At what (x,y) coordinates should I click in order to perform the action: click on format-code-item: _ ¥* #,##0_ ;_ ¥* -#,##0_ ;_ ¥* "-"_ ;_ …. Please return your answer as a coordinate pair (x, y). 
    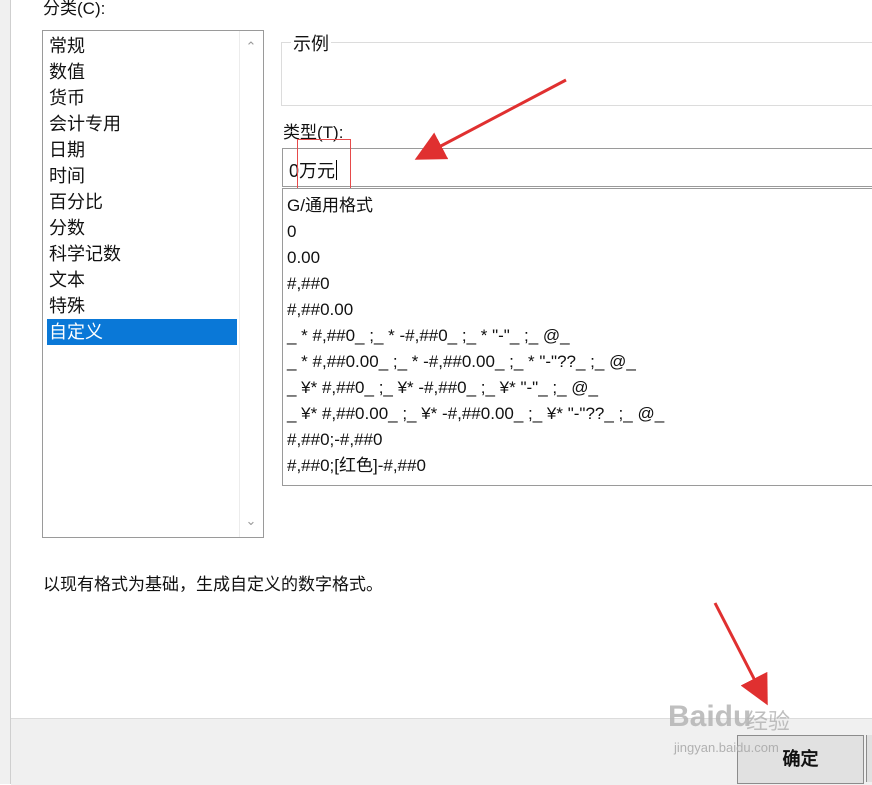
    Looking at the image, I should click on (442, 388).